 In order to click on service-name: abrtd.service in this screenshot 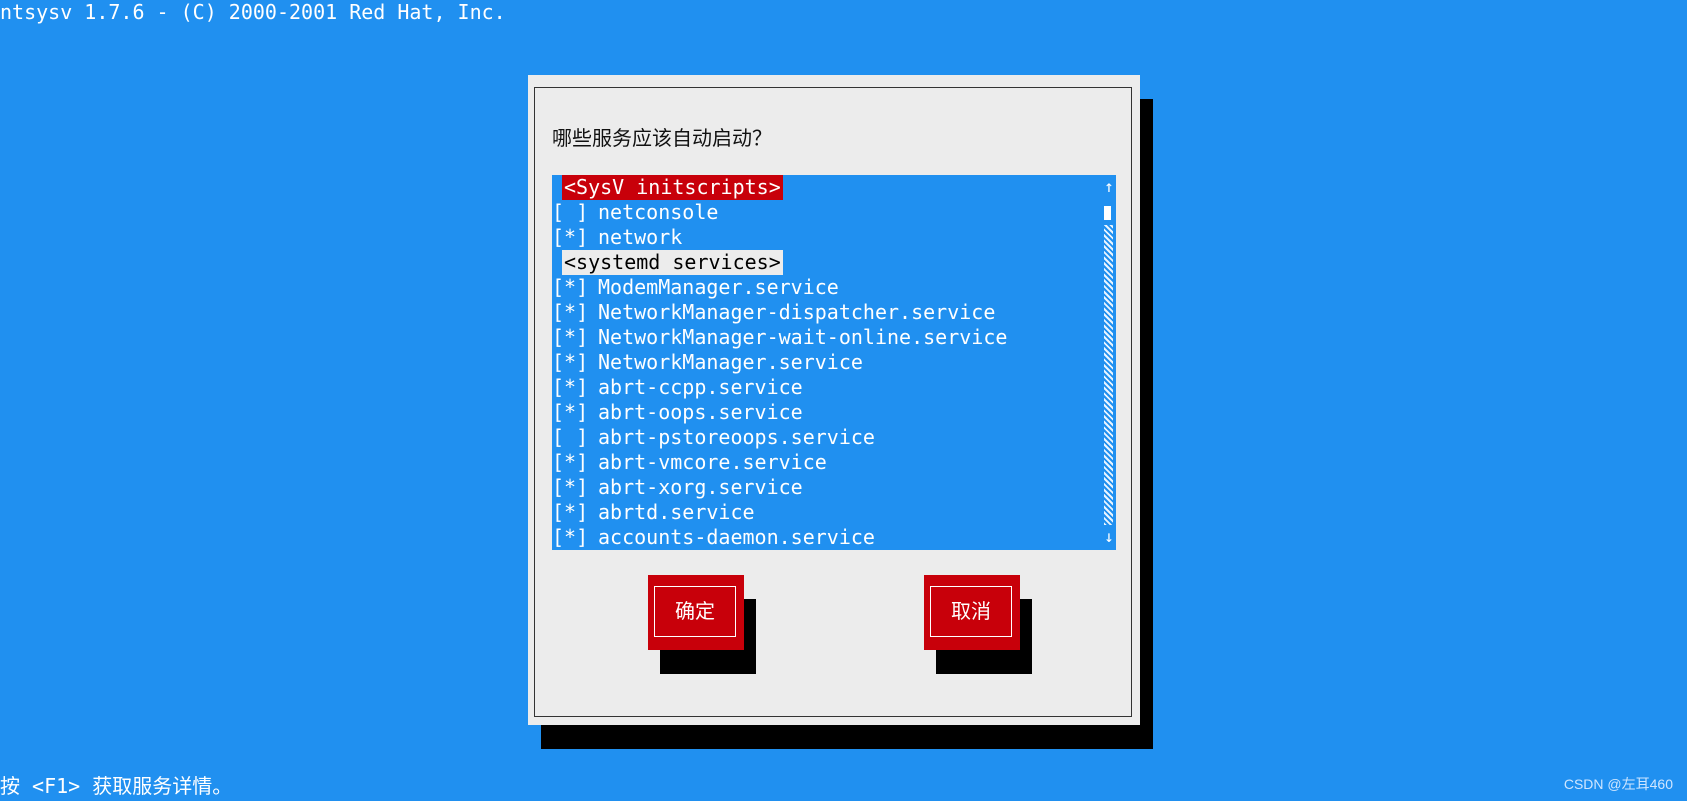, I will do `click(676, 512)`.